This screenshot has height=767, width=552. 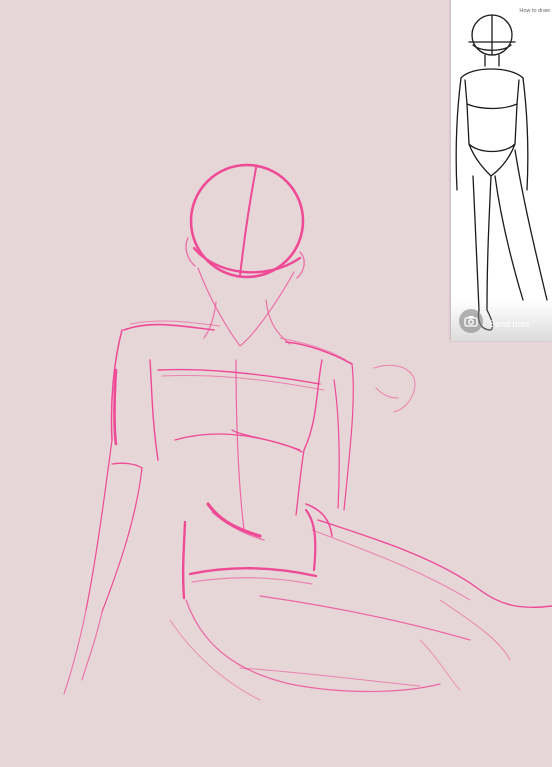 I want to click on reference-figure-image, so click(x=501, y=172).